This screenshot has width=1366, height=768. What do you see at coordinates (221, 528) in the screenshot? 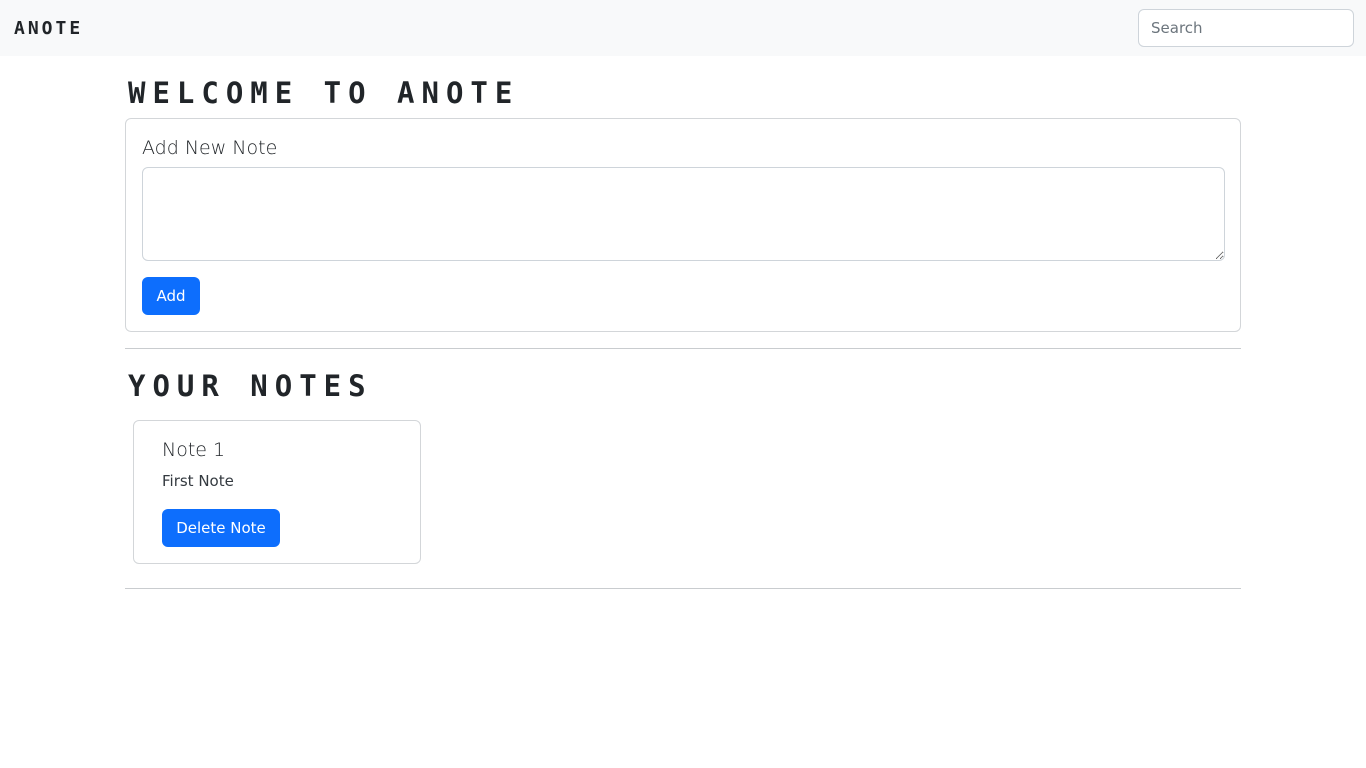
I see `delete-note-button: Delete Note` at bounding box center [221, 528].